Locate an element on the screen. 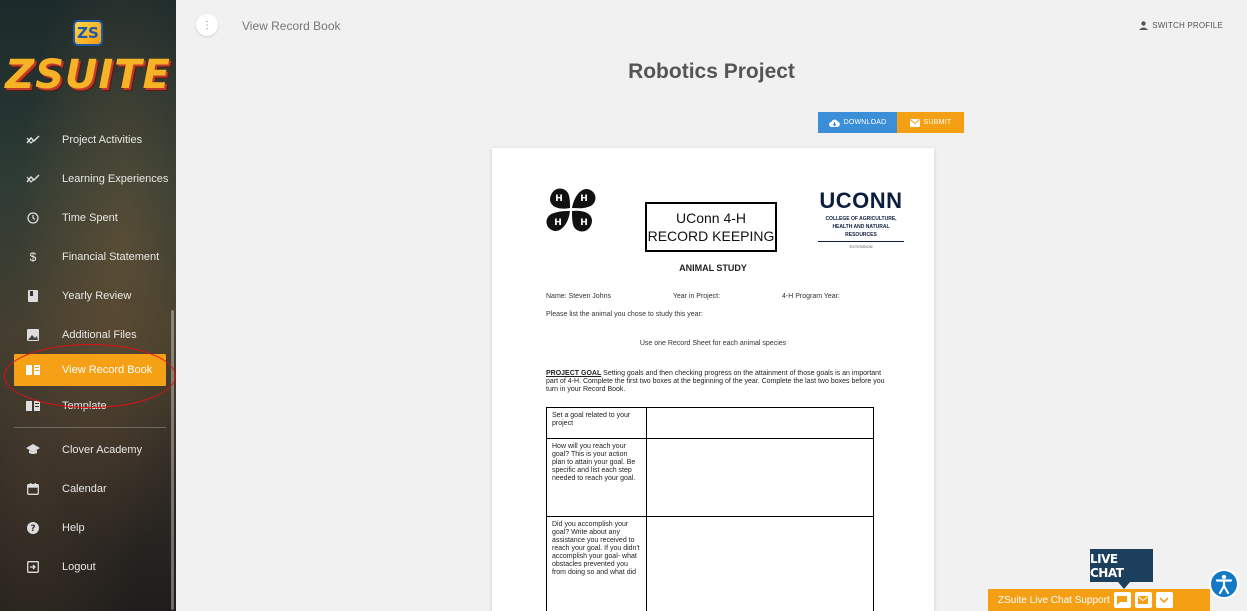 Image resolution: width=1247 pixels, height=611 pixels. sidebar-item-label: Additional Files is located at coordinates (99, 334).